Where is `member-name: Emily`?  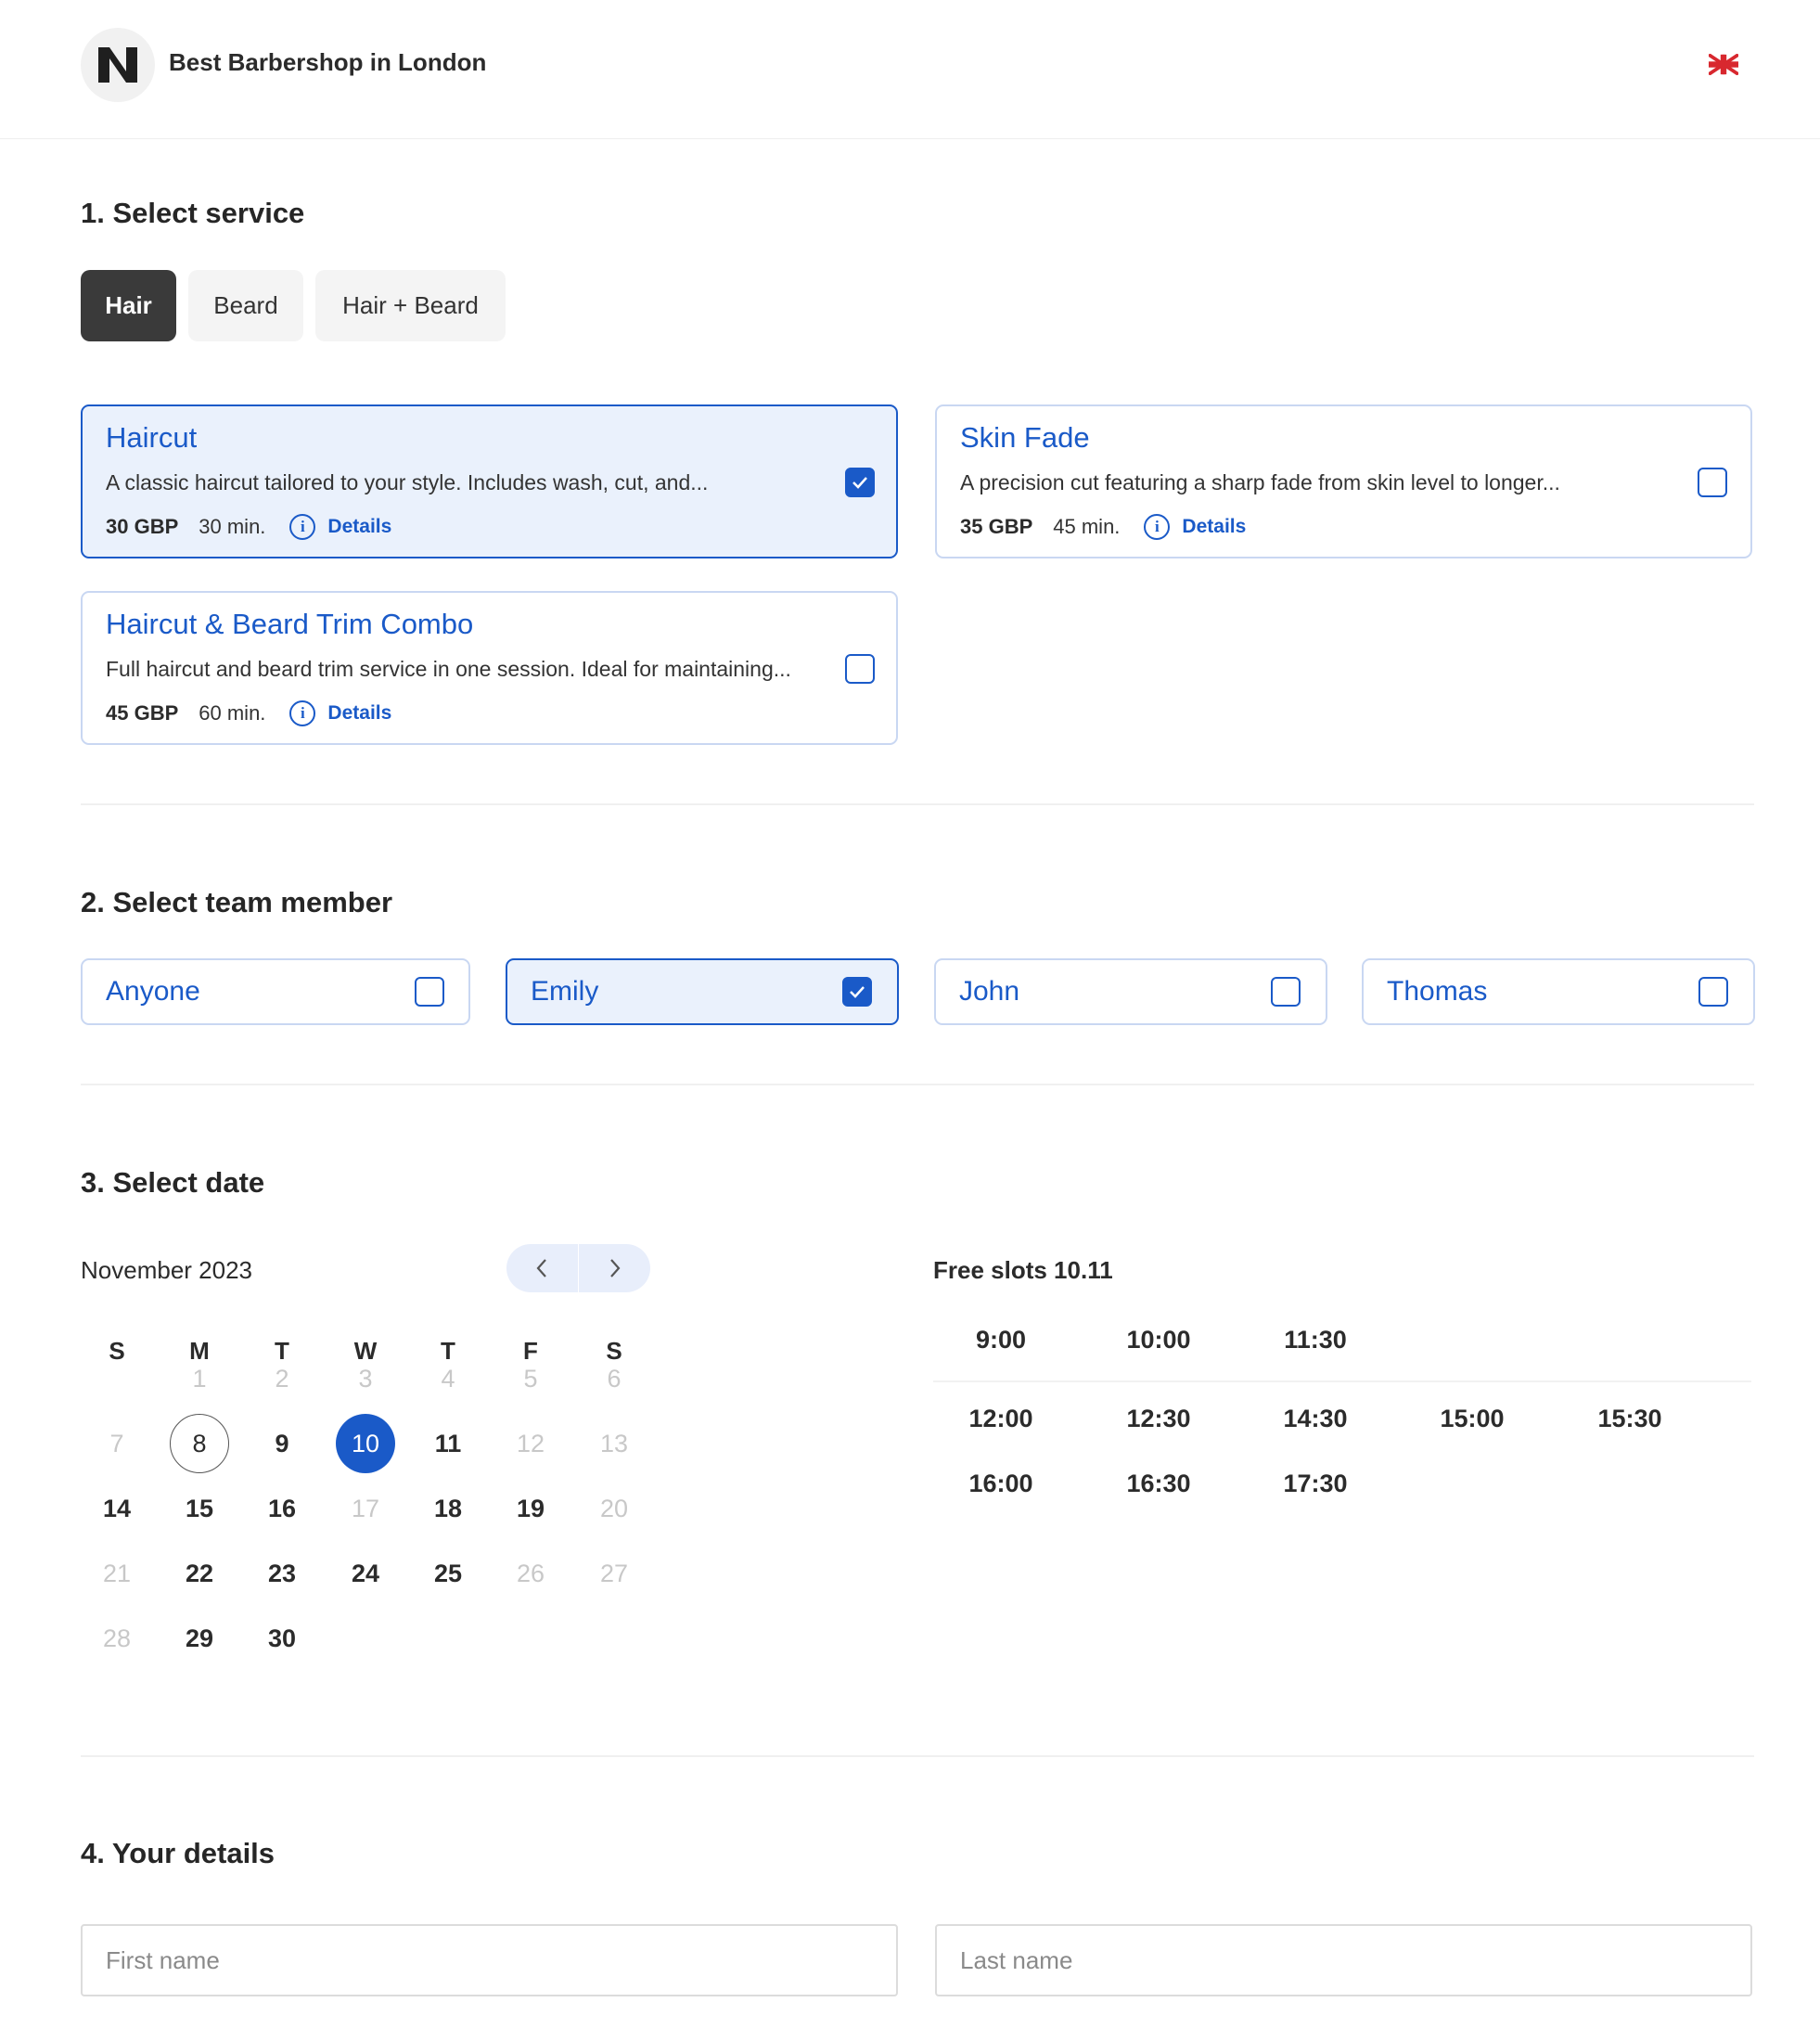 member-name: Emily is located at coordinates (565, 992).